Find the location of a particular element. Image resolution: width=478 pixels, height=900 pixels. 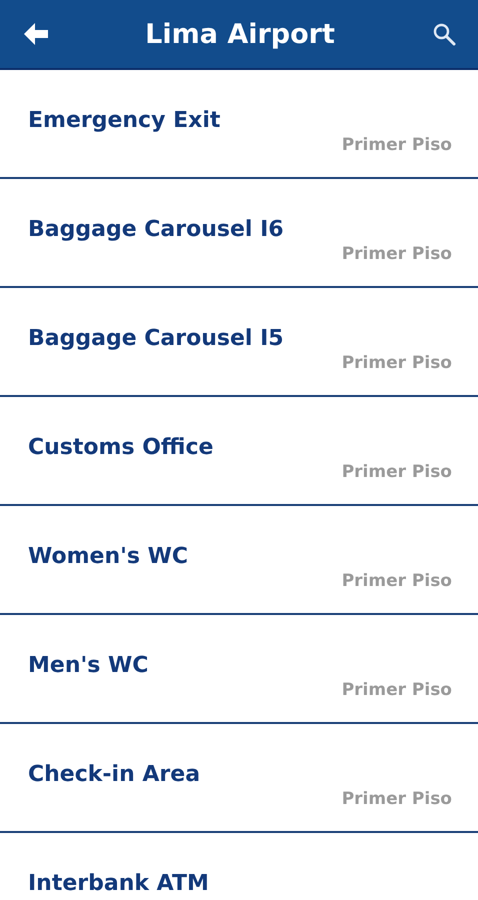

place-list-item: Baggage Carousel I6 Primer Piso is located at coordinates (239, 233).